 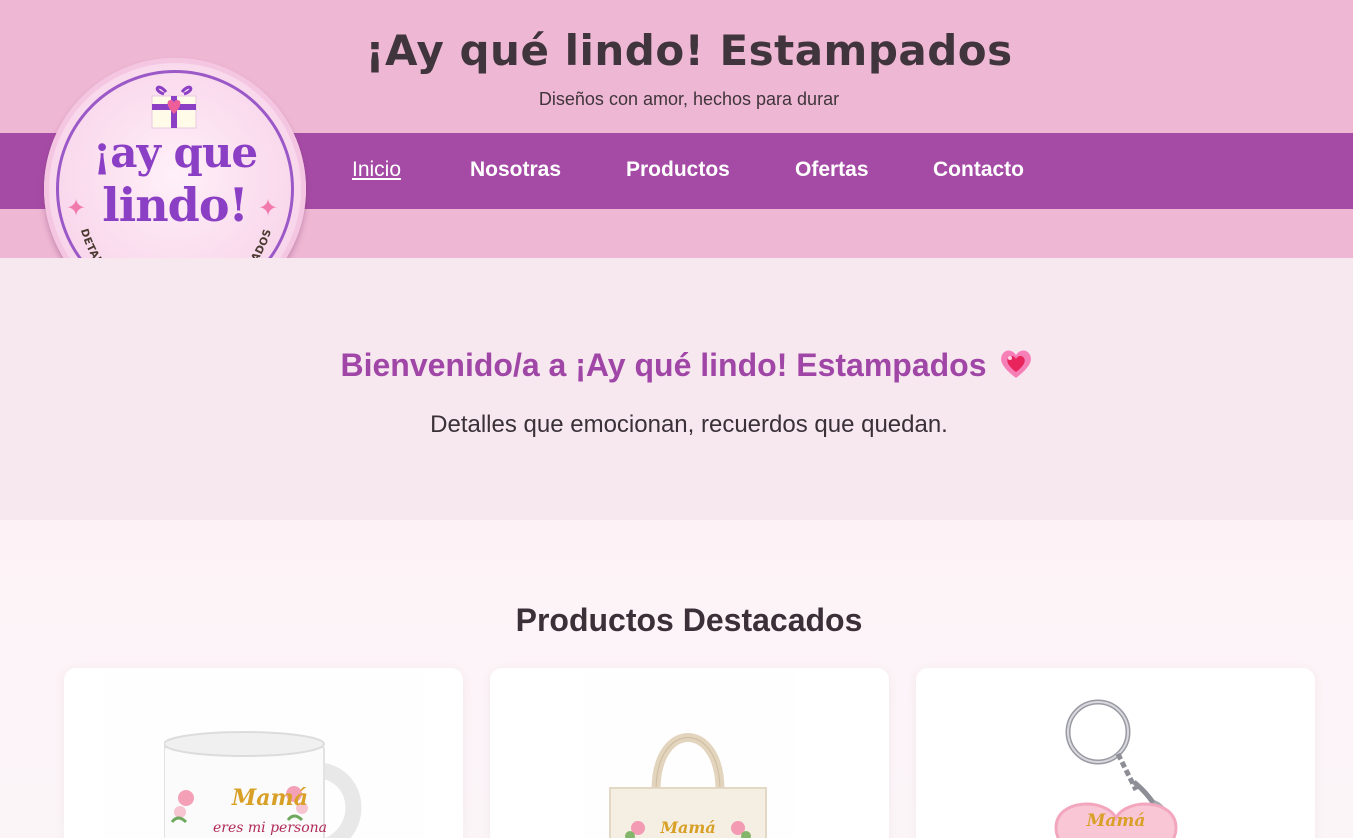 I want to click on section-title: Productos Destacados, so click(x=689, y=620).